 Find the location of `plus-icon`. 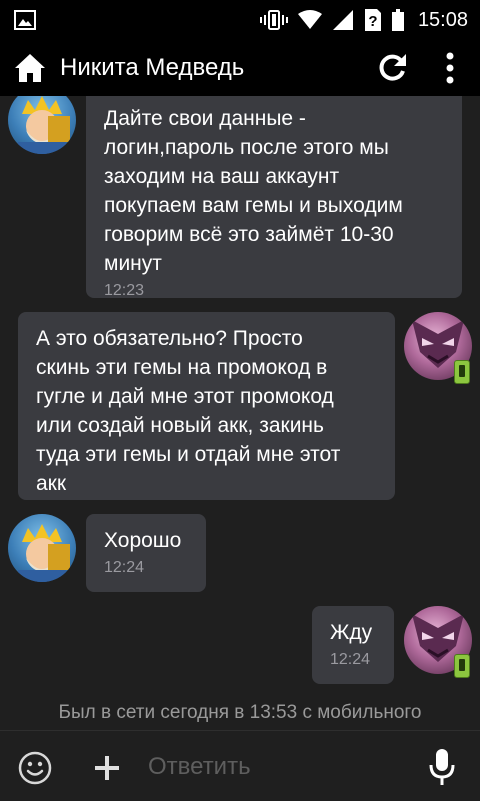

plus-icon is located at coordinates (107, 768).